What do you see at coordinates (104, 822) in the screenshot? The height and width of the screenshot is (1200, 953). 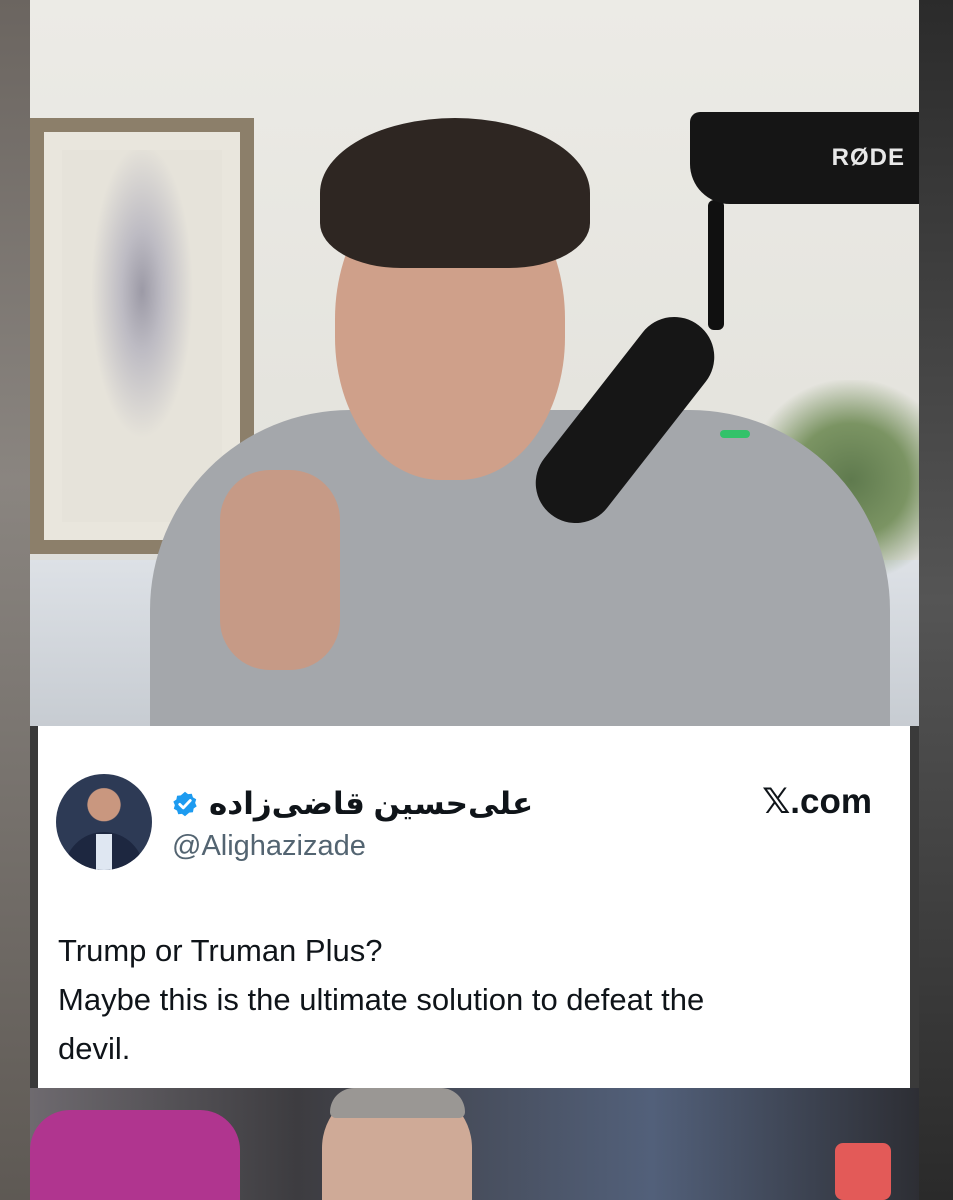 I see `profile-avatar` at bounding box center [104, 822].